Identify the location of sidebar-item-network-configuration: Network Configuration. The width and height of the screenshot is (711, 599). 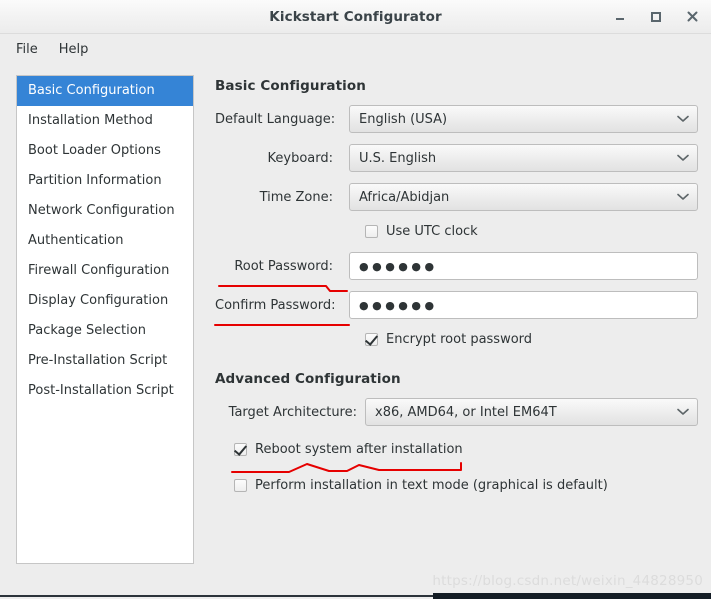
(105, 211).